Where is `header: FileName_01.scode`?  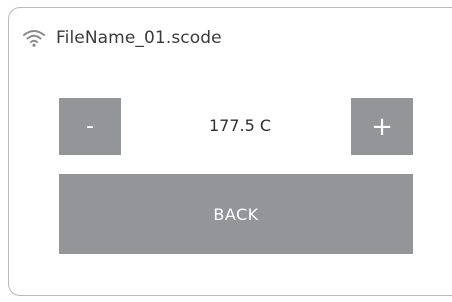
header: FileName_01.scode is located at coordinates (122, 38).